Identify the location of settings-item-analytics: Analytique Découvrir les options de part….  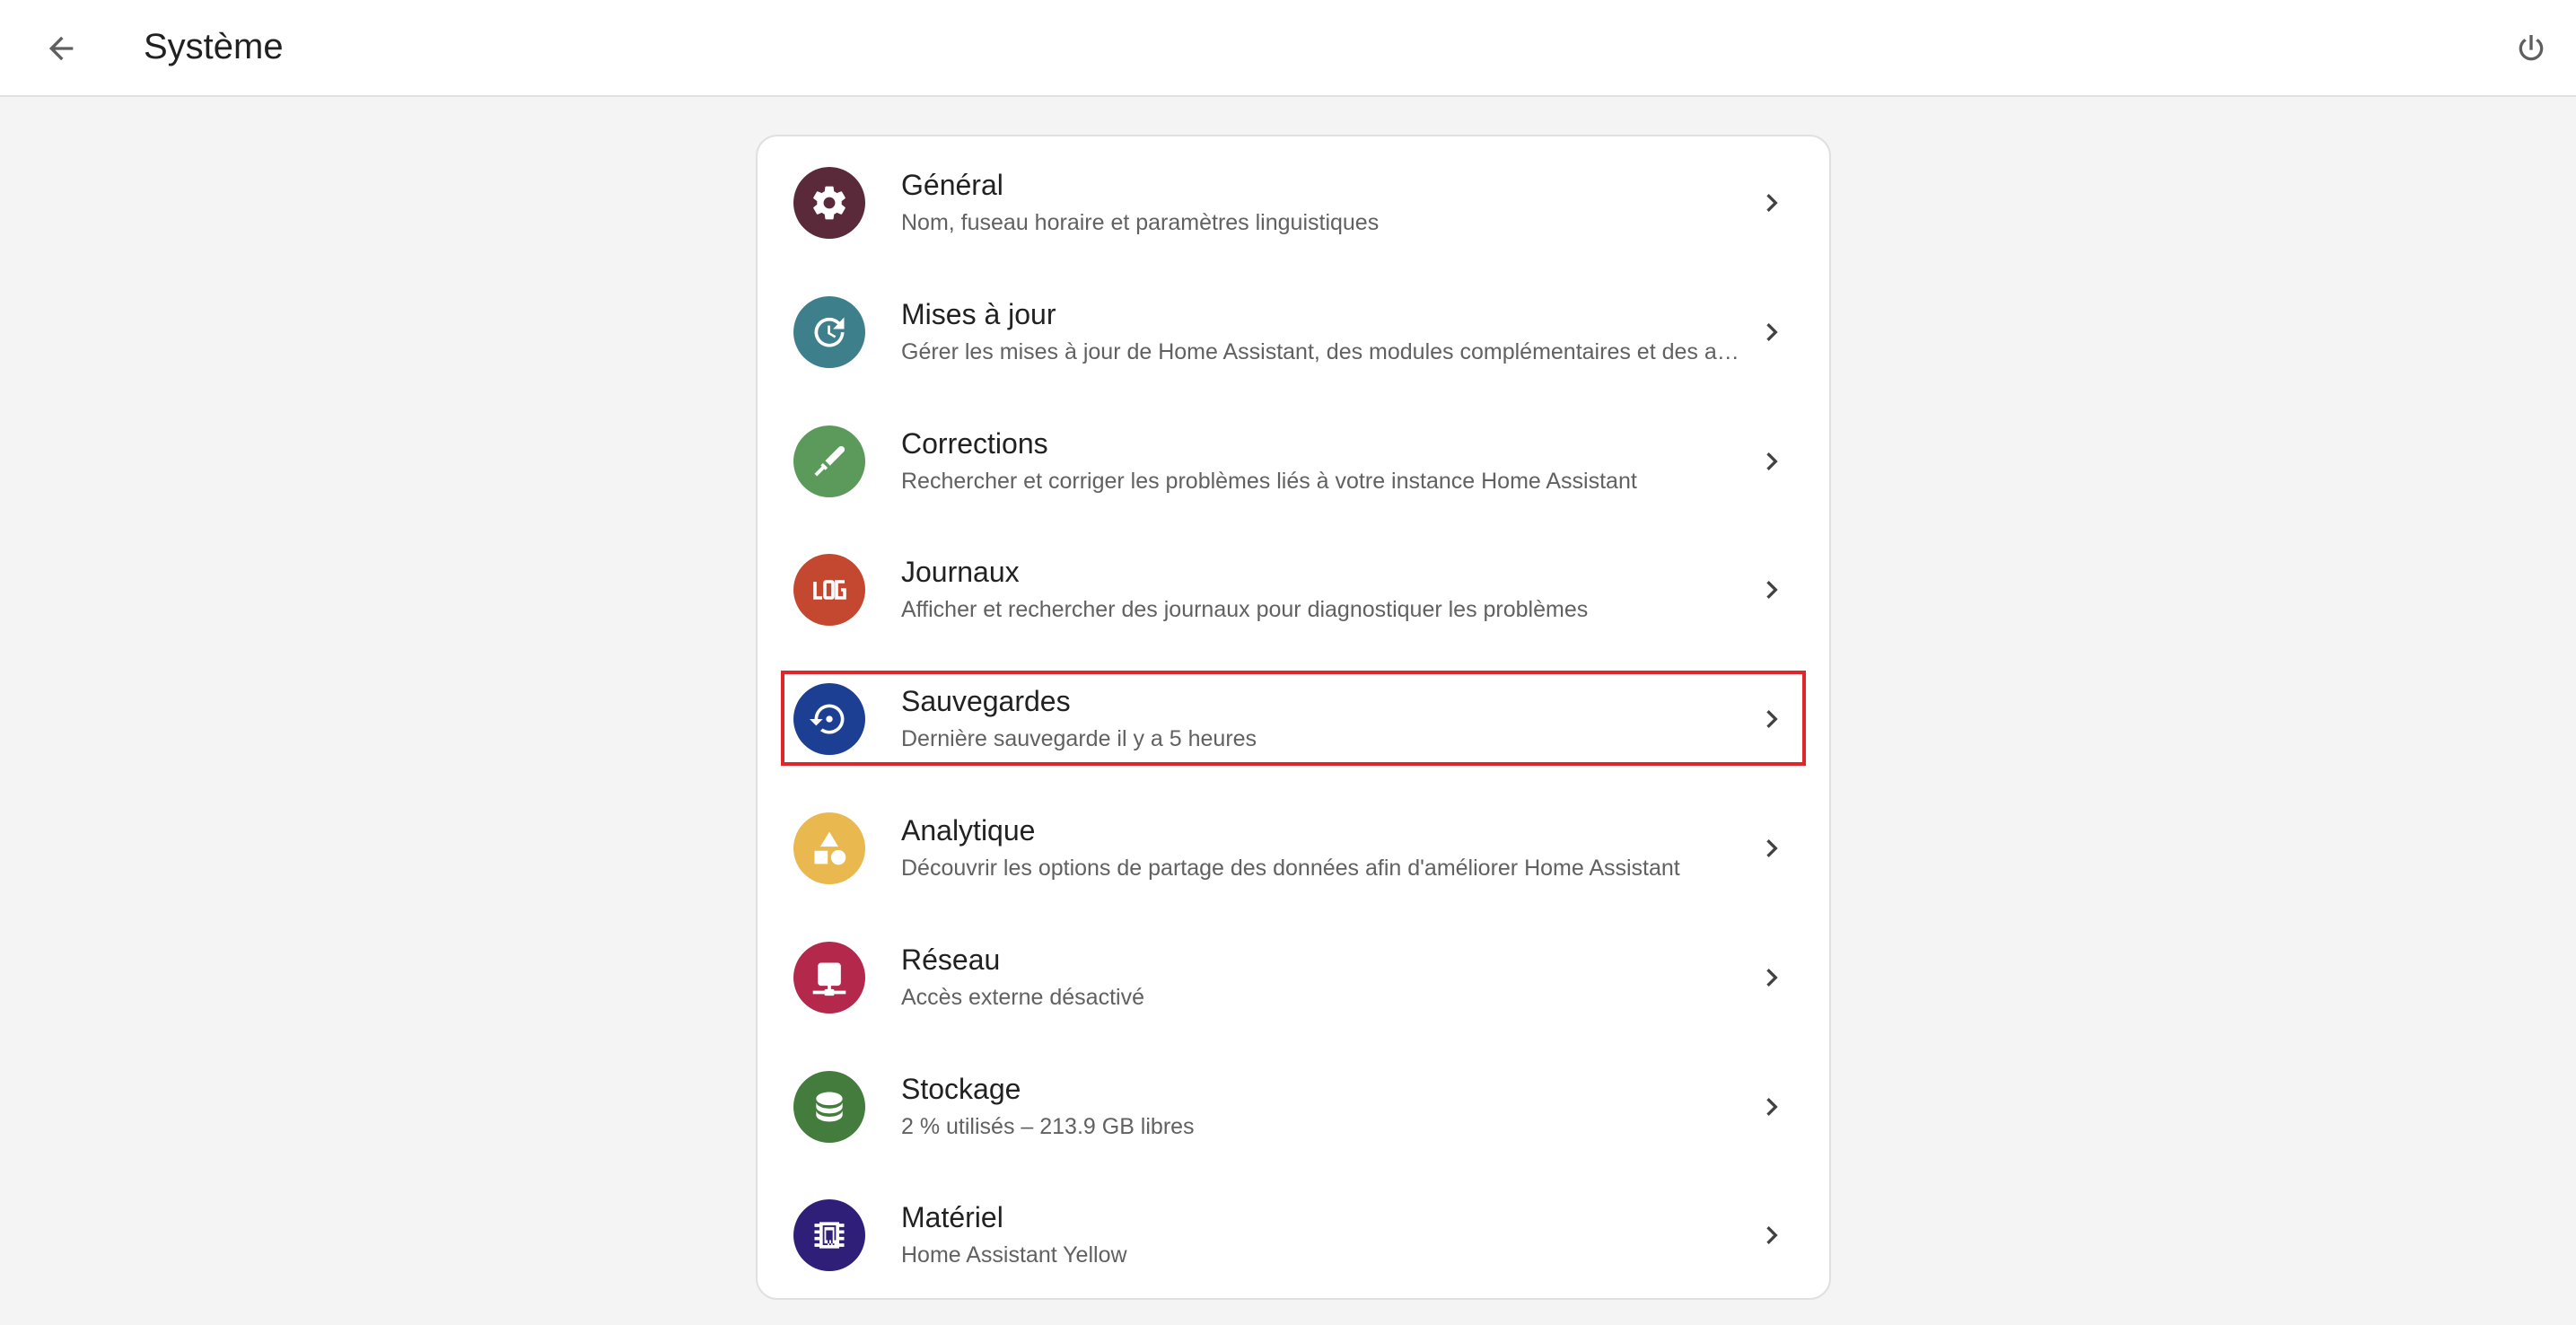
(1293, 846).